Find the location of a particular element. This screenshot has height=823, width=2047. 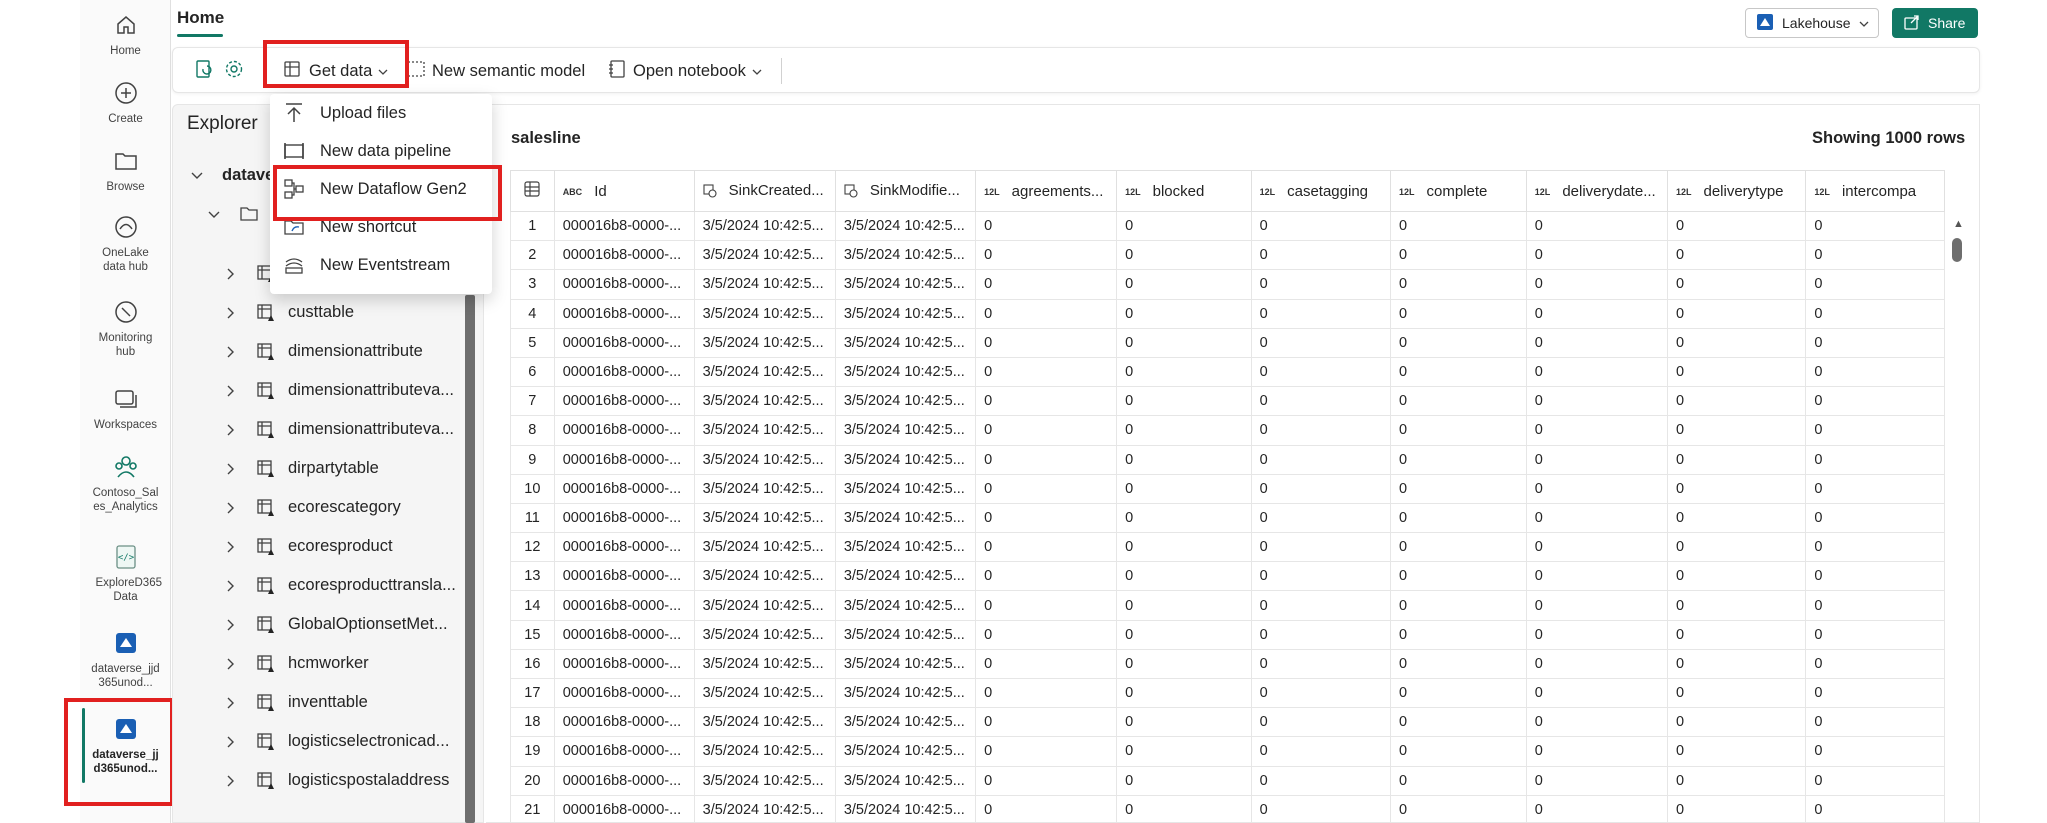

select-all-column is located at coordinates (532, 191).